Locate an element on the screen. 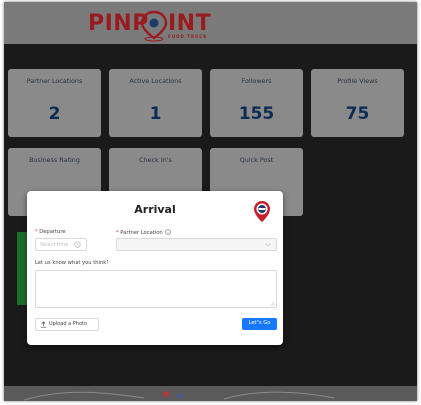 The height and width of the screenshot is (405, 421). map-decoration is located at coordinates (179, 396).